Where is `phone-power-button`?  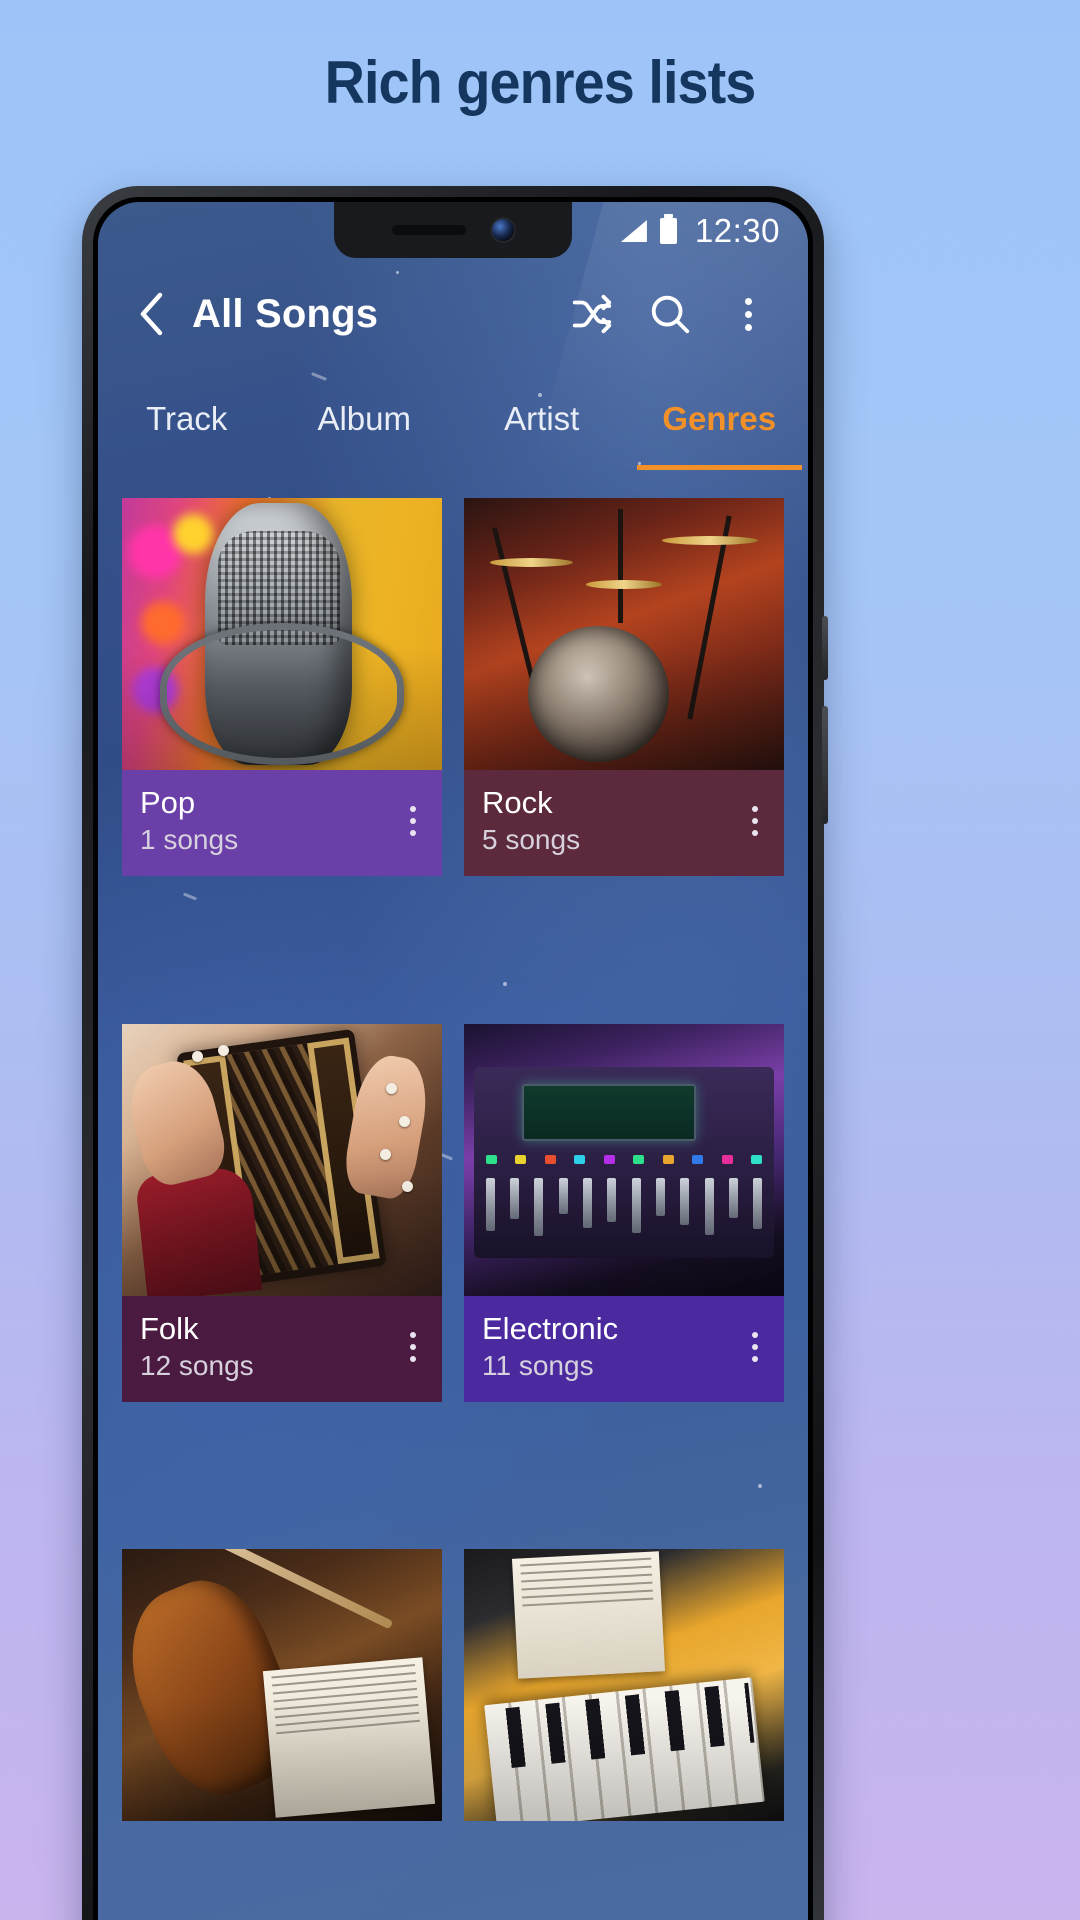 phone-power-button is located at coordinates (825, 765).